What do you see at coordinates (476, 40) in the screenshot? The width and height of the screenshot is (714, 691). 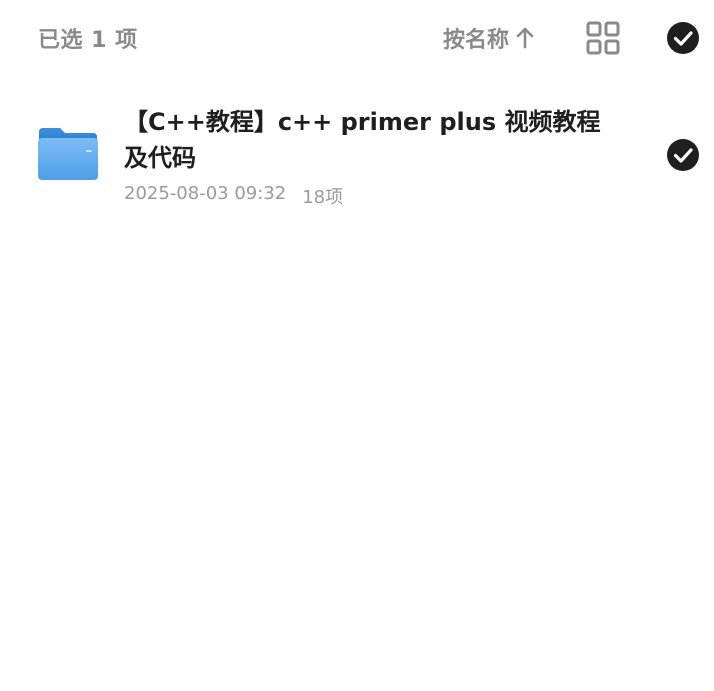 I see `sort-label: 按名称` at bounding box center [476, 40].